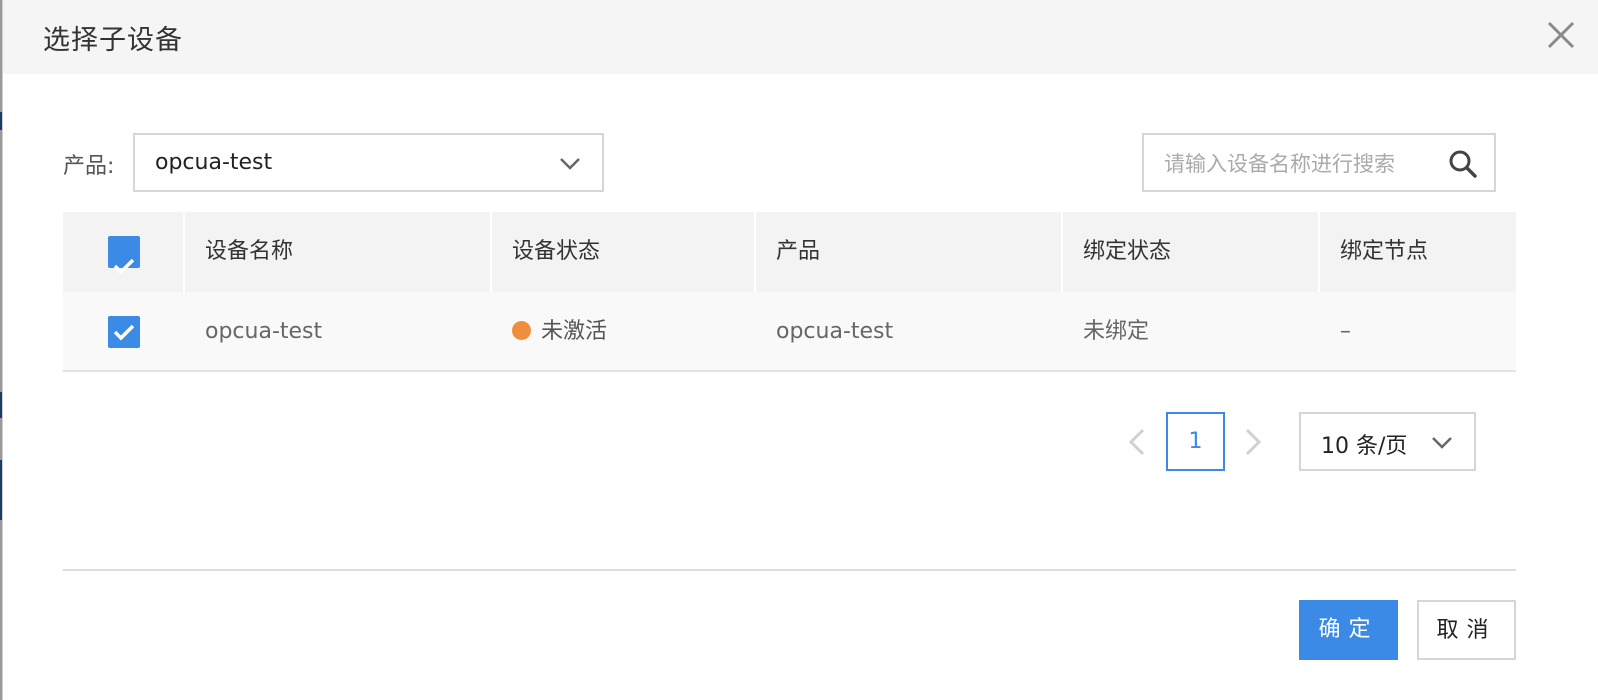 The image size is (1598, 700). What do you see at coordinates (1364, 446) in the screenshot?
I see `page-size-value: 10 条/页` at bounding box center [1364, 446].